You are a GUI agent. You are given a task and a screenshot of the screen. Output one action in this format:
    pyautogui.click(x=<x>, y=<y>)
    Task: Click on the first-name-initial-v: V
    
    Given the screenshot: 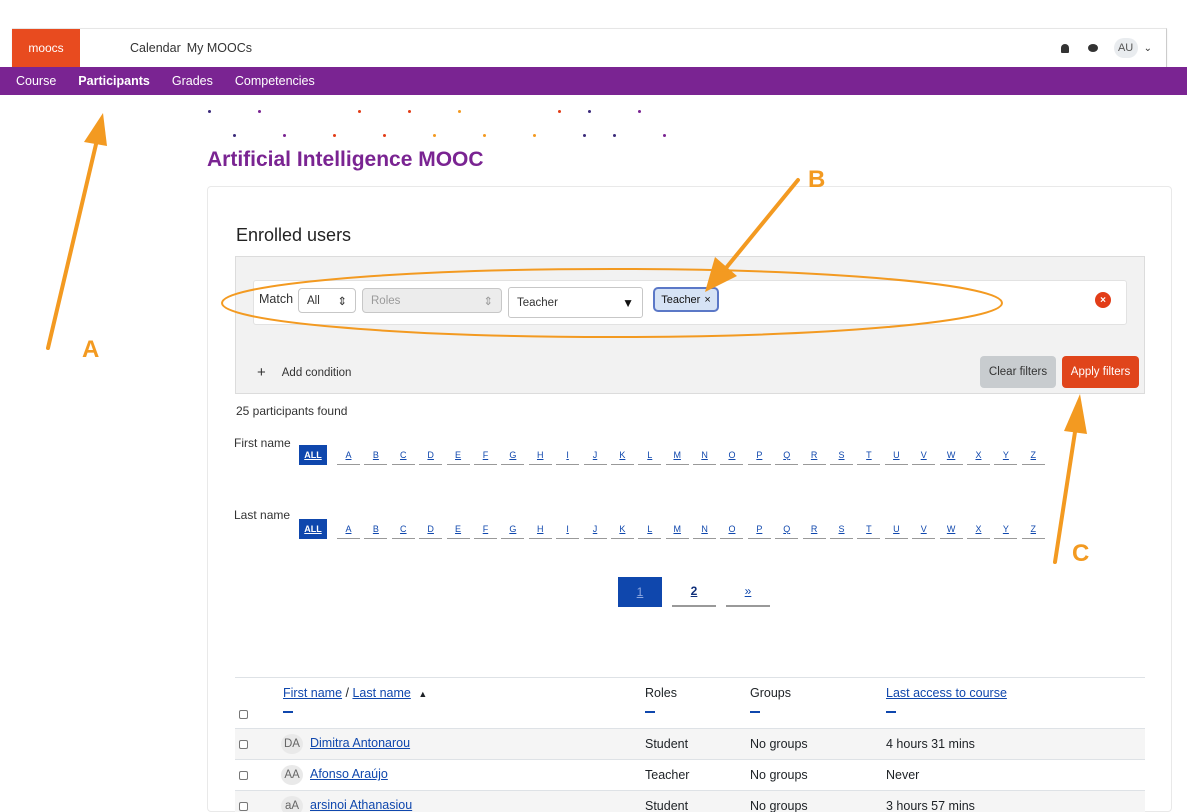 What is the action you would take?
    pyautogui.click(x=924, y=455)
    